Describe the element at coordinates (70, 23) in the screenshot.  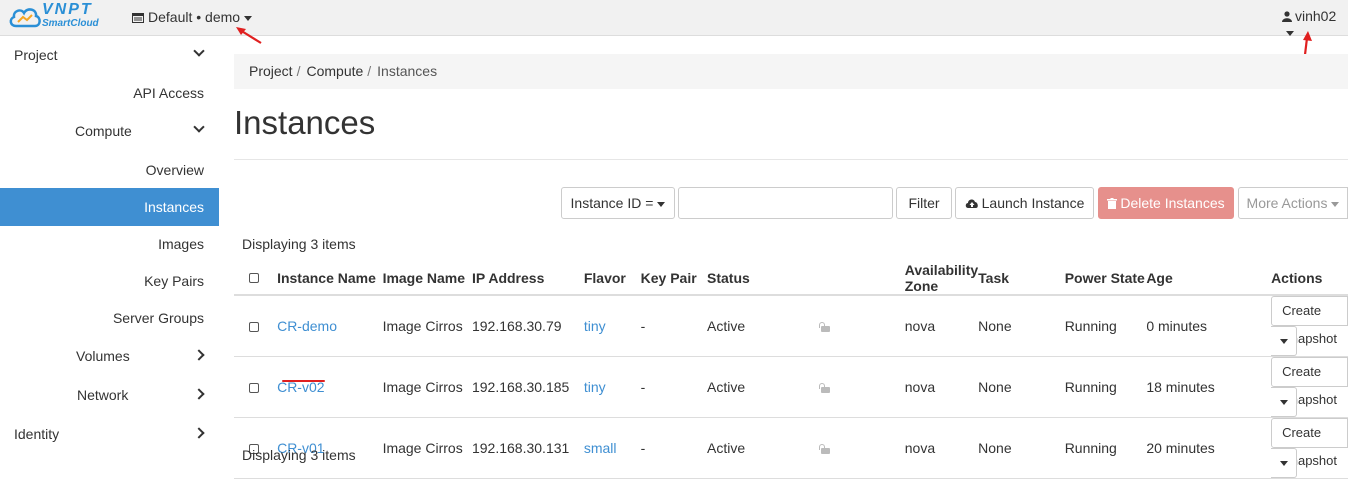
I see `logo-subtitle: SmartCloud` at that location.